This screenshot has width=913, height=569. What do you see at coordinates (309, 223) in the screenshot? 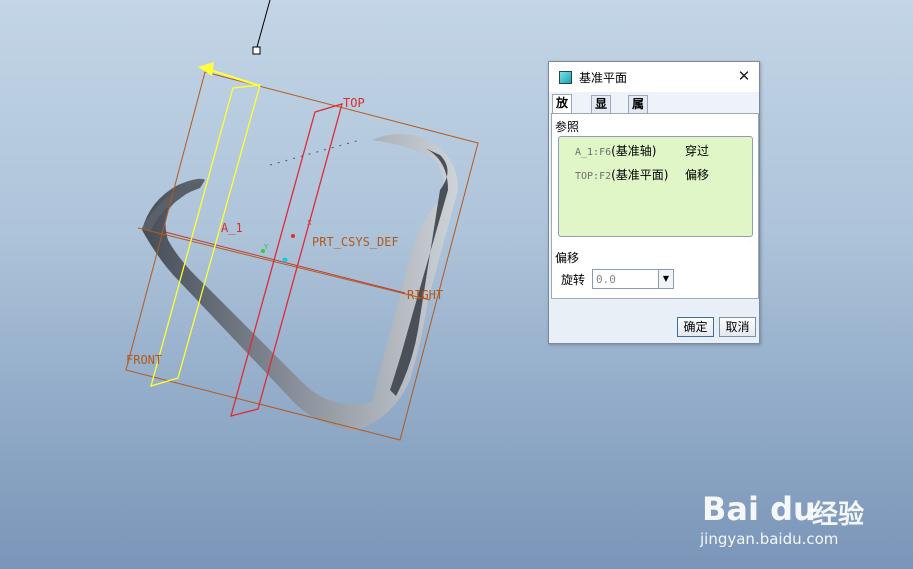
I see `csys-x-letter: X` at bounding box center [309, 223].